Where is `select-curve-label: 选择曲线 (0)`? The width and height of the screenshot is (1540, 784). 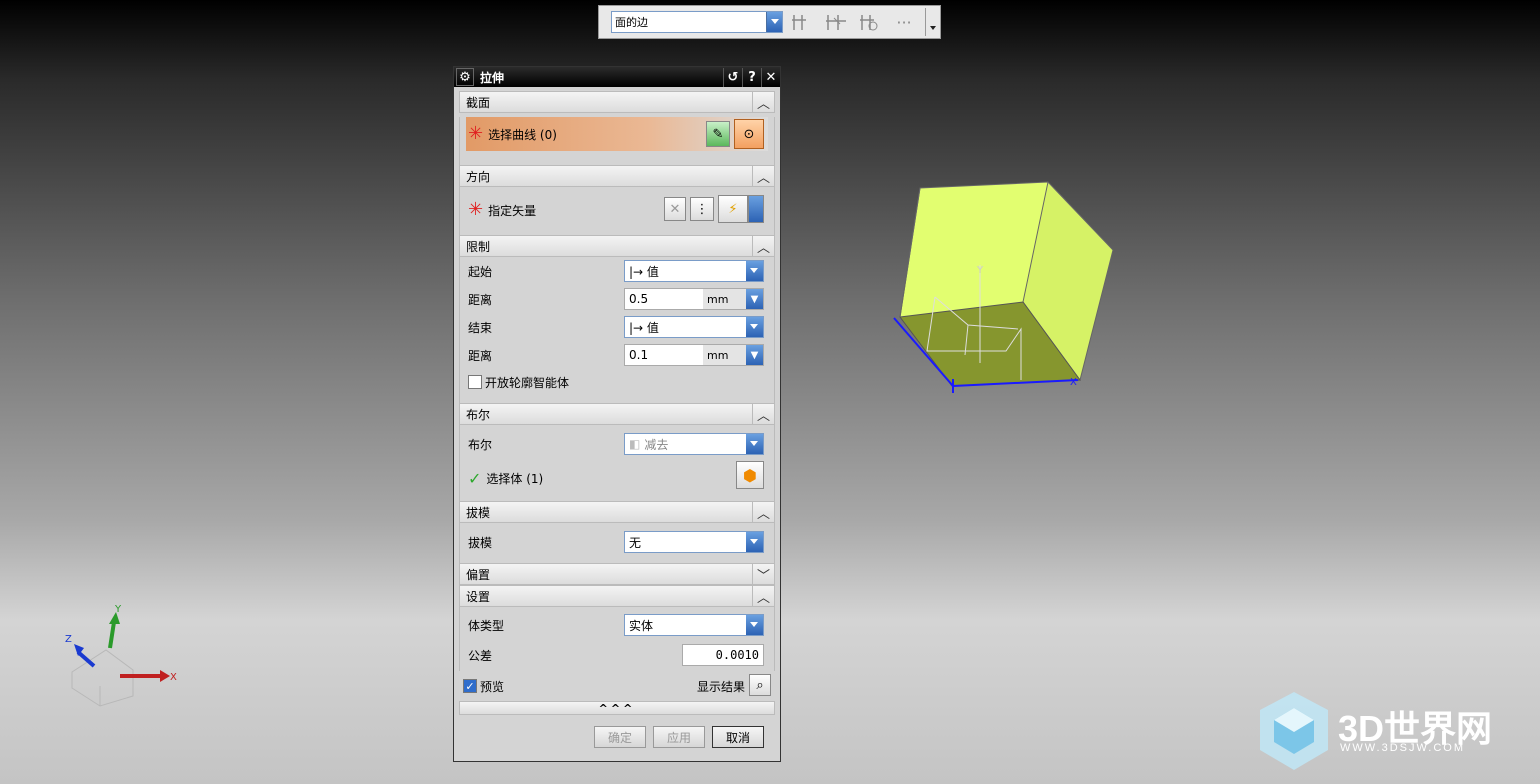
select-curve-label: 选择曲线 (0) is located at coordinates (522, 134).